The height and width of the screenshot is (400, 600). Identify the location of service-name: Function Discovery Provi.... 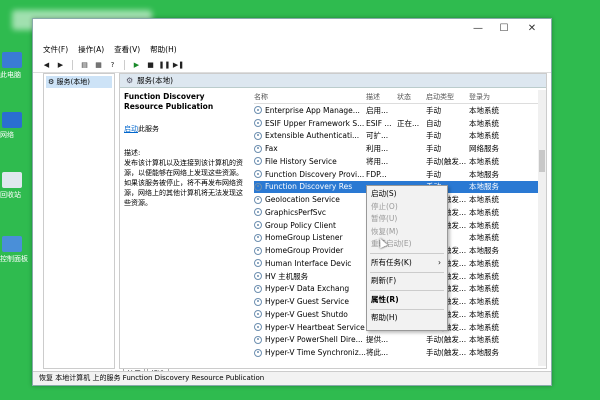
(310, 174).